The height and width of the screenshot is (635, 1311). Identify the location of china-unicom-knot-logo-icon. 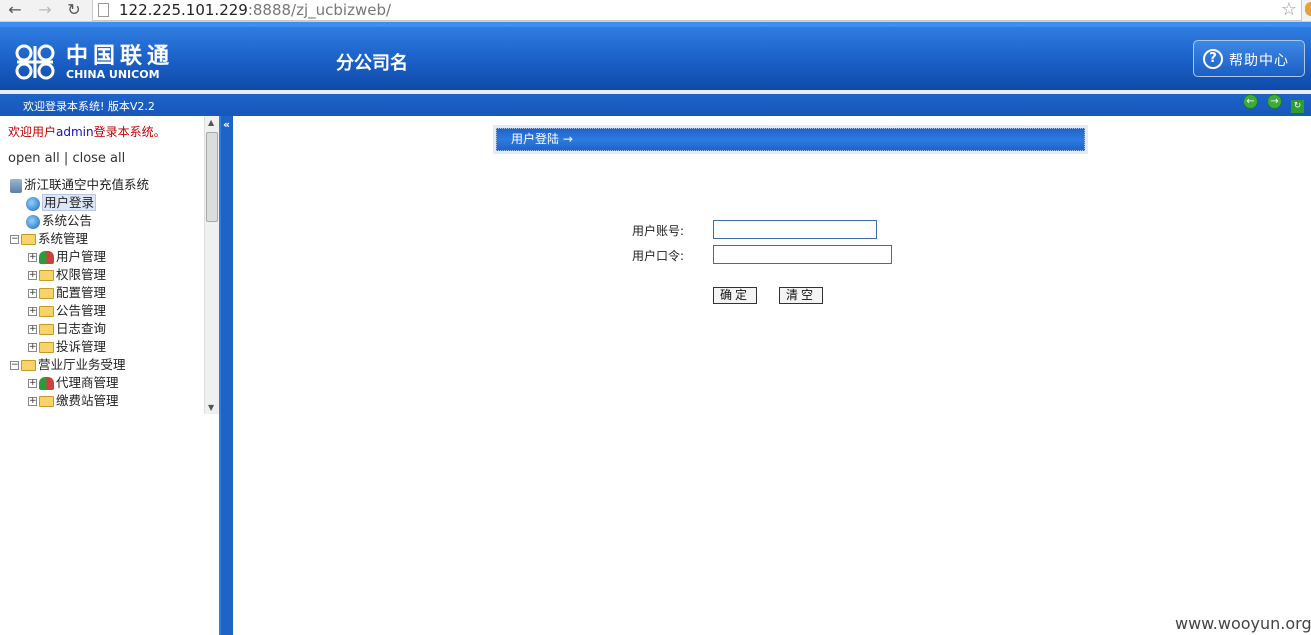
(35, 62).